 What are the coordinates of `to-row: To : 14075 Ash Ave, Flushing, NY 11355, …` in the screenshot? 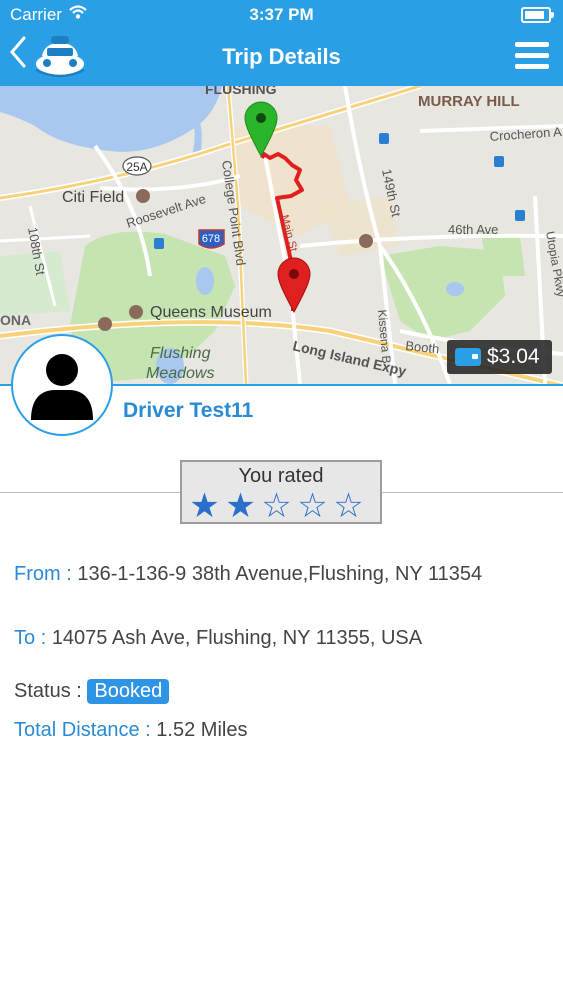 It's located at (218, 638).